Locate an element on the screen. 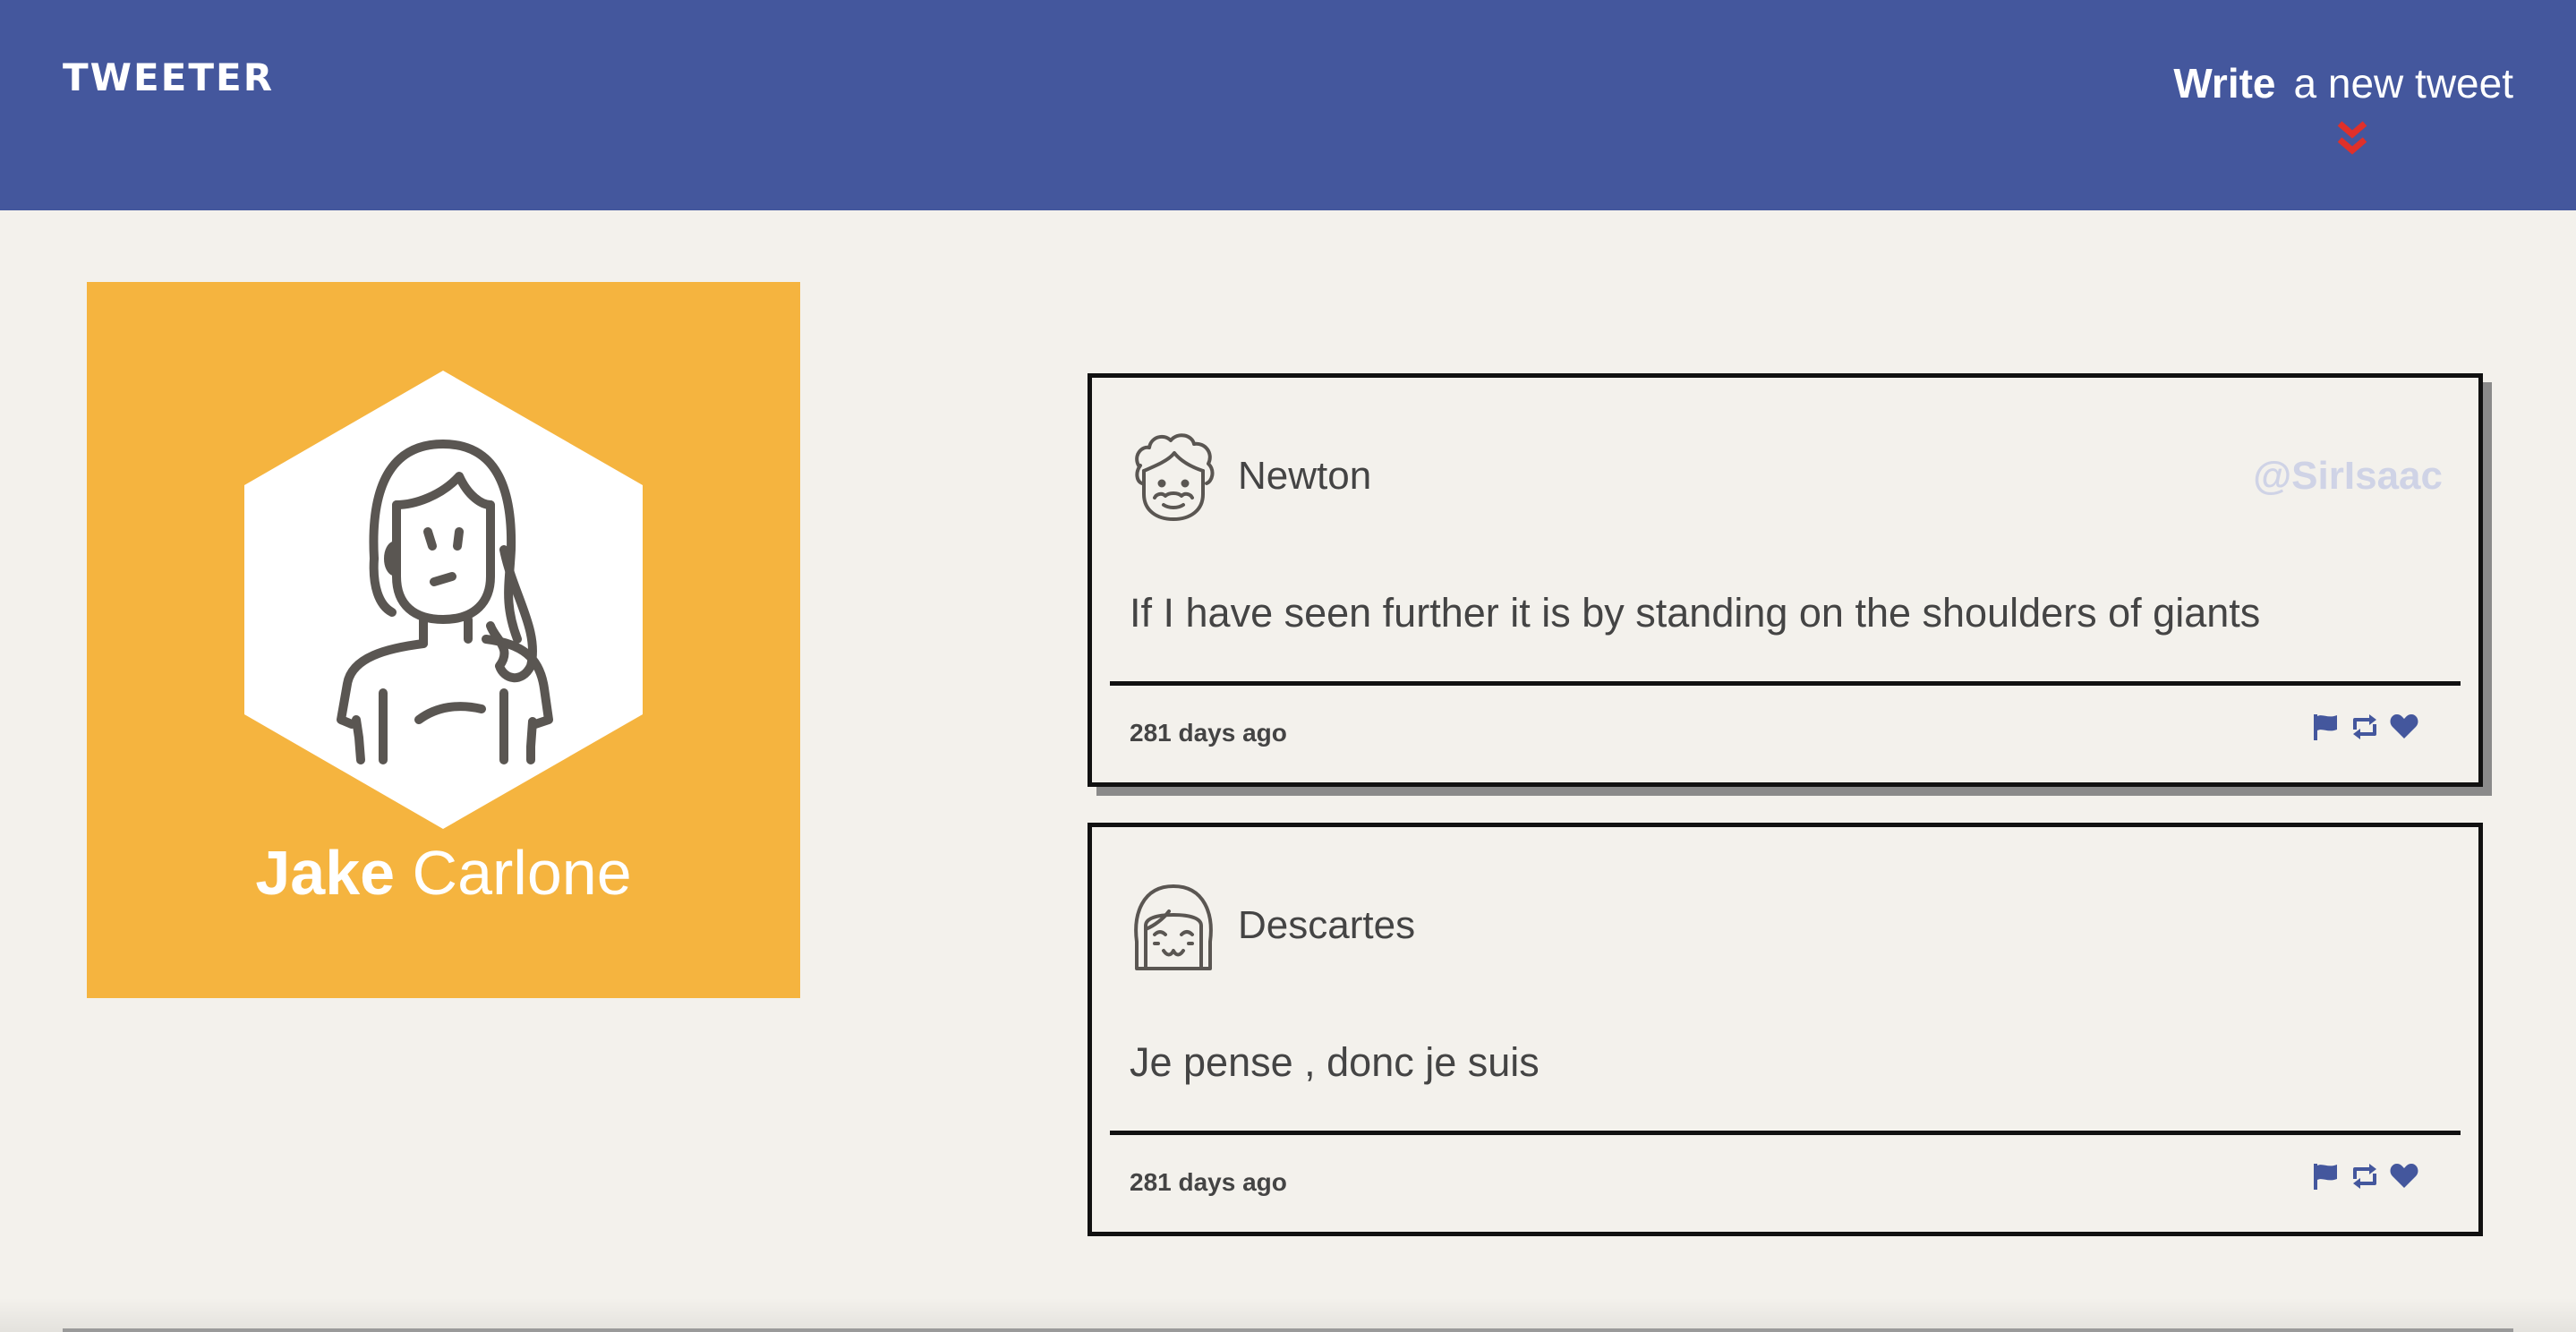 The width and height of the screenshot is (2576, 1332). profile-name: Jake Carlone is located at coordinates (443, 873).